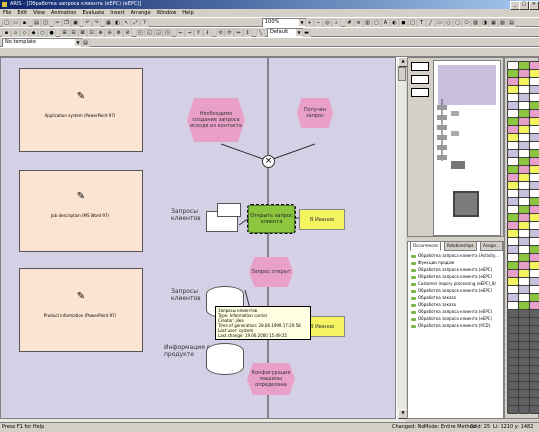 Image resolution: width=539 pixels, height=432 pixels. What do you see at coordinates (81, 211) in the screenshot?
I see `job-description-box: ✎ Job description (MS Word 97)` at bounding box center [81, 211].